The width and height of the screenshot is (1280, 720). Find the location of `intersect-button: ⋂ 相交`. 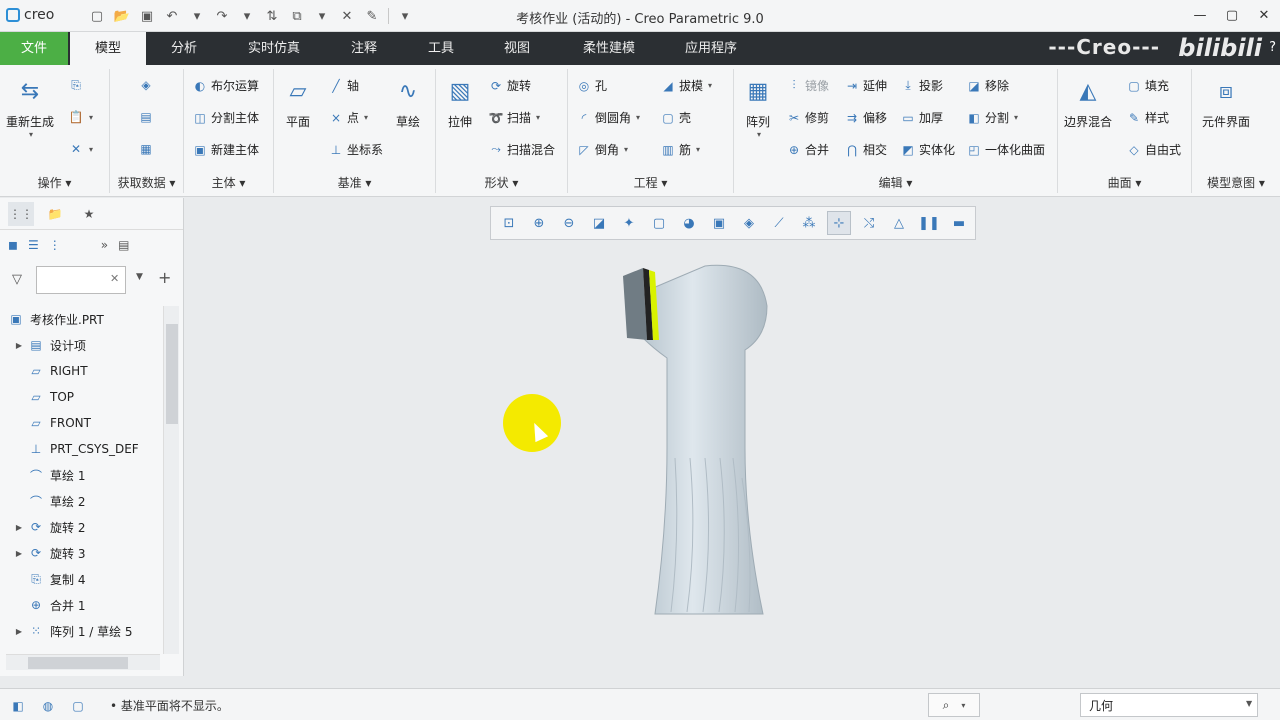

intersect-button: ⋂ 相交 is located at coordinates (865, 149).